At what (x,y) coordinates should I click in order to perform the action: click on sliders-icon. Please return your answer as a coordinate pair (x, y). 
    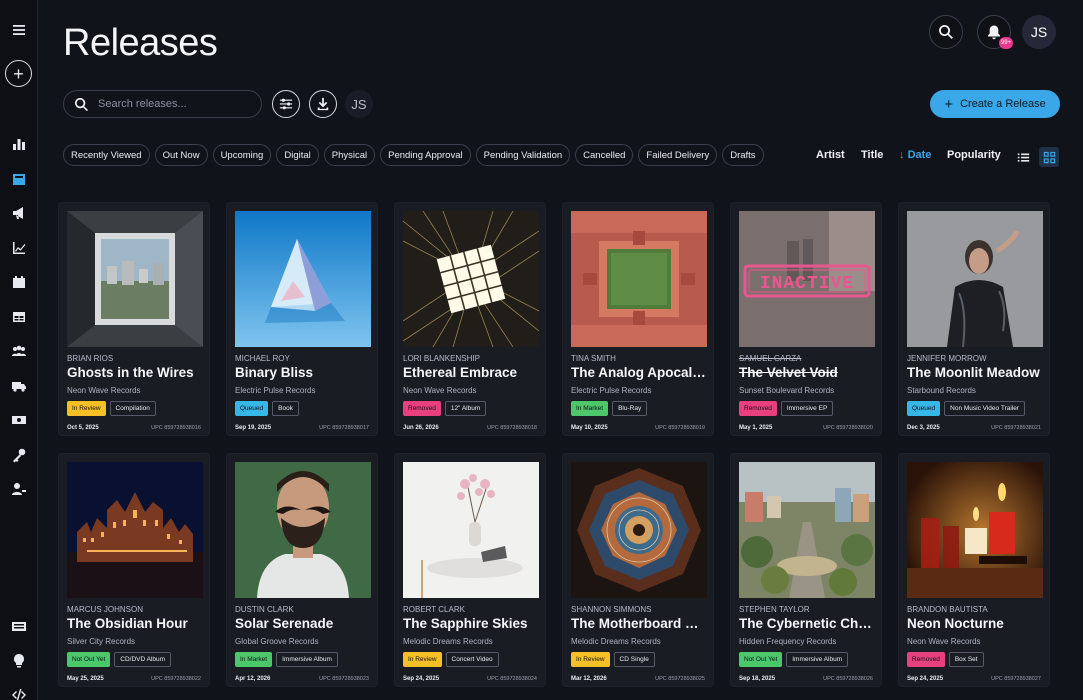
    Looking at the image, I should click on (286, 104).